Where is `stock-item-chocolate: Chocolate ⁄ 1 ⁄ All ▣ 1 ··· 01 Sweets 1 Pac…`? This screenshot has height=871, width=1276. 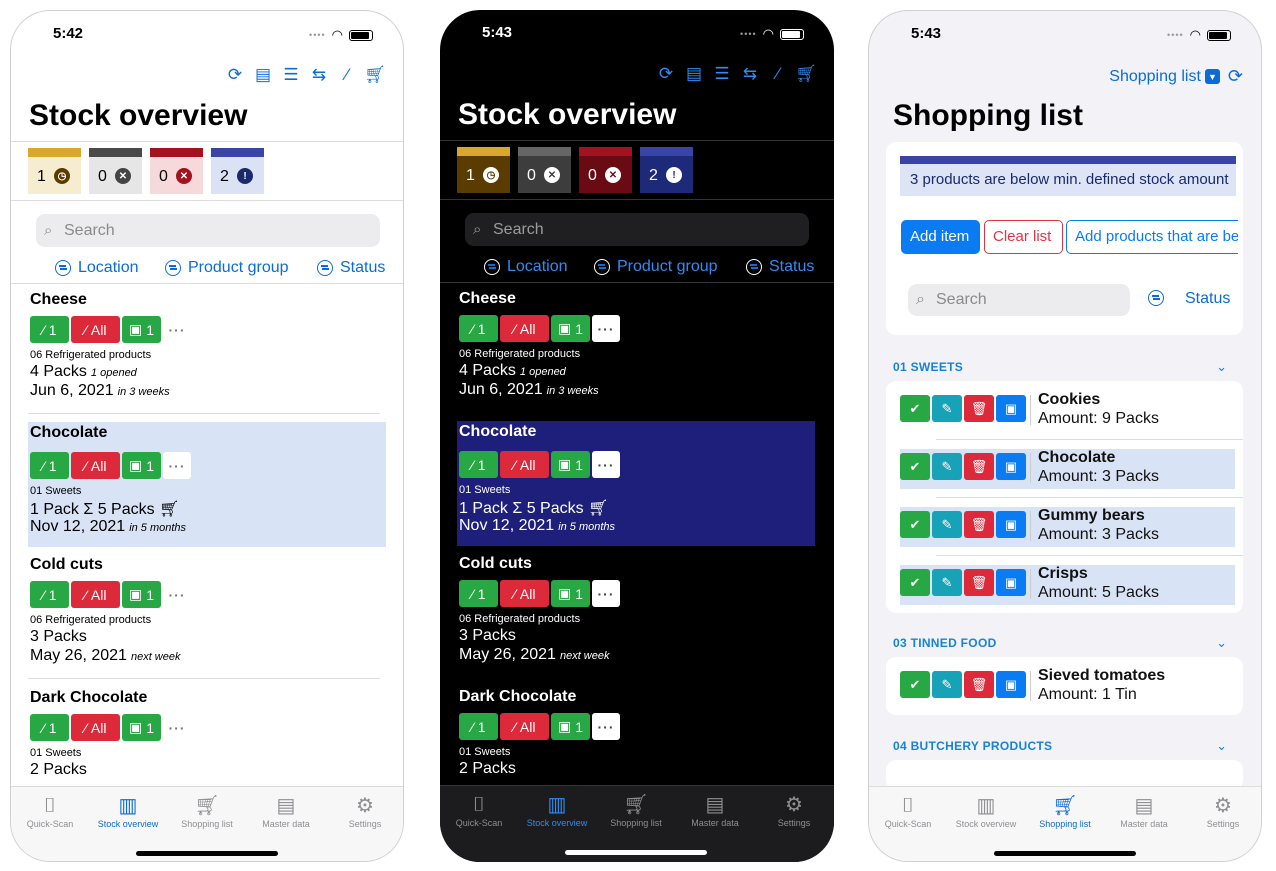 stock-item-chocolate: Chocolate ⁄ 1 ⁄ All ▣ 1 ··· 01 Sweets 1 Pac… is located at coordinates (636, 483).